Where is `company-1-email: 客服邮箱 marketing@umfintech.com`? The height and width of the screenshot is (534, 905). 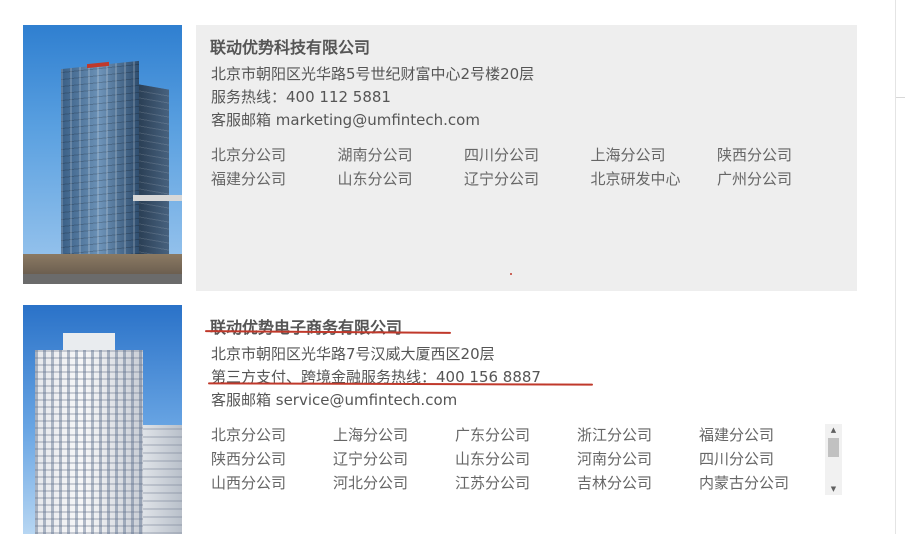 company-1-email: 客服邮箱 marketing@umfintech.com is located at coordinates (345, 120).